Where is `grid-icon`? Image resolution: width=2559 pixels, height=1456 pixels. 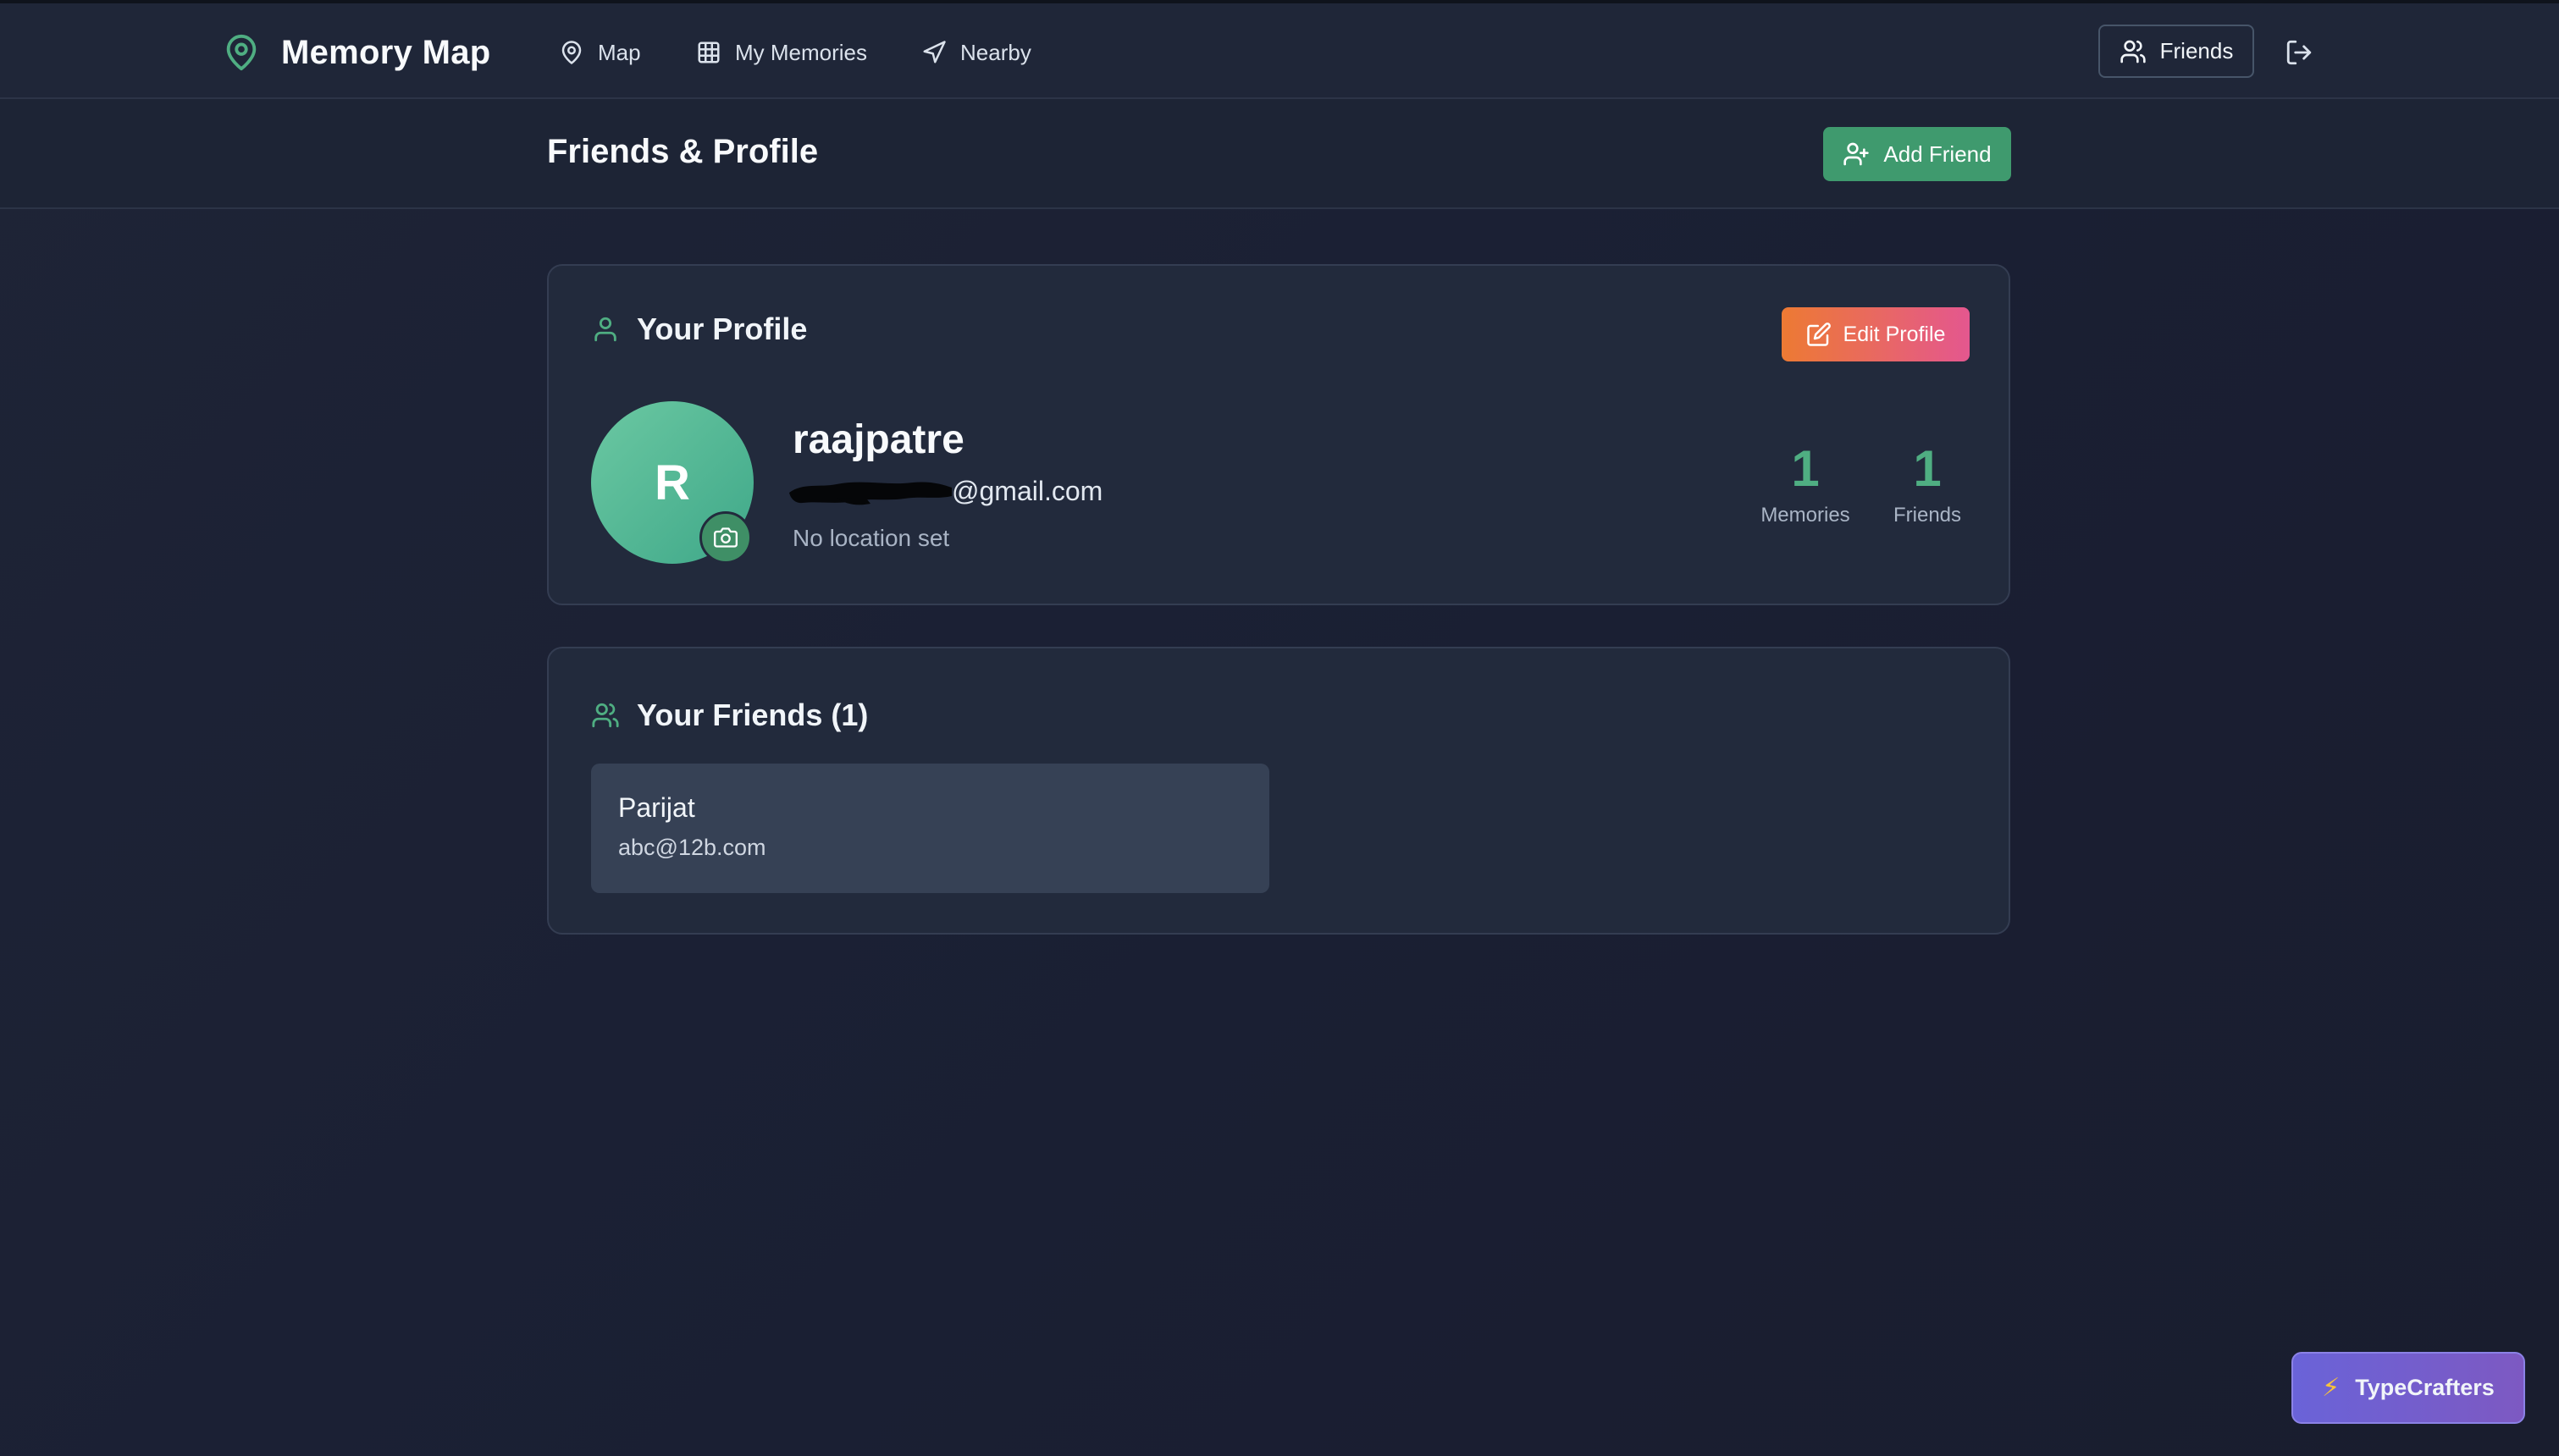 grid-icon is located at coordinates (709, 52).